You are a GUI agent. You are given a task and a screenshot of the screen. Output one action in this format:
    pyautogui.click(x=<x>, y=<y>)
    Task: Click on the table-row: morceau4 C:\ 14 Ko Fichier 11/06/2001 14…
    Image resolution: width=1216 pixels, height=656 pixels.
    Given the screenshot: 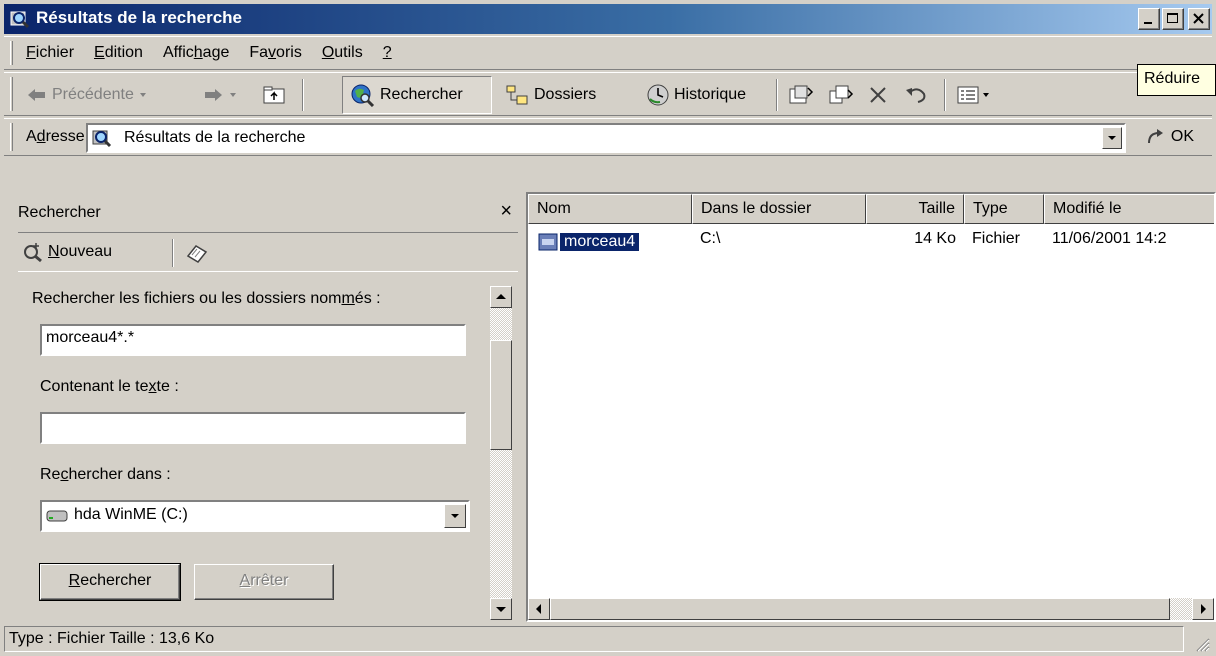 What is the action you would take?
    pyautogui.click(x=871, y=241)
    